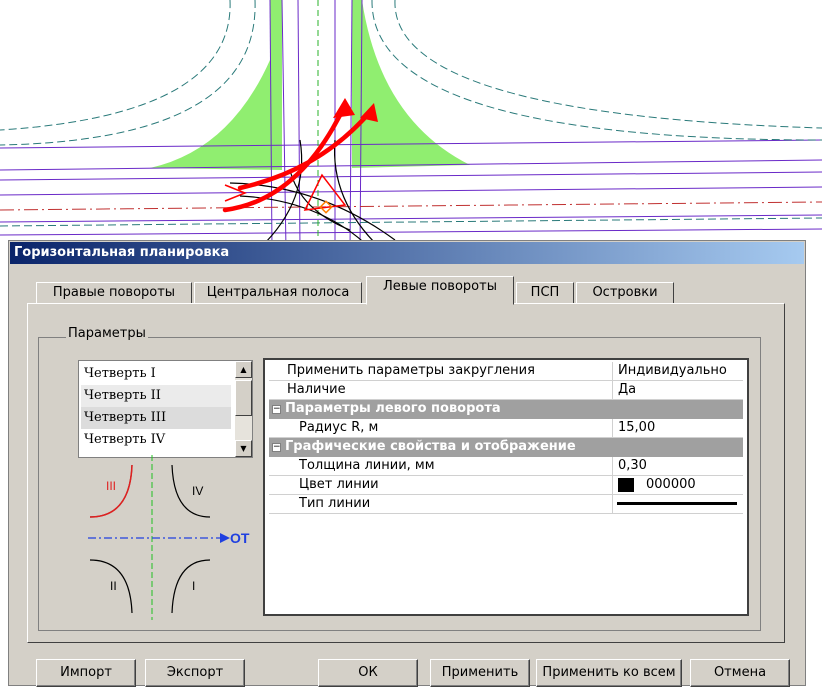  What do you see at coordinates (441, 485) in the screenshot?
I see `property-name: Цвет линии` at bounding box center [441, 485].